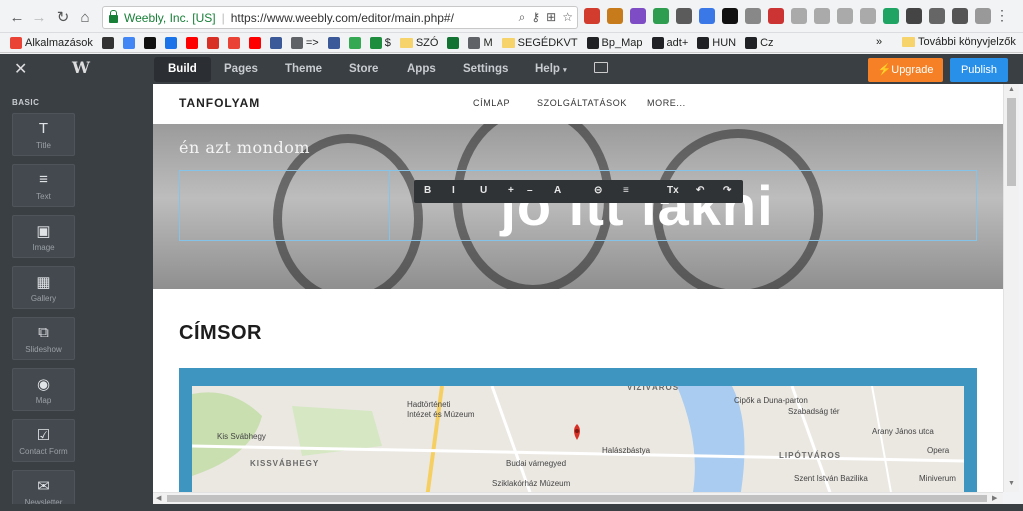  Describe the element at coordinates (170, 18) in the screenshot. I see `site-identity: Weebly, Inc. [US]` at that location.